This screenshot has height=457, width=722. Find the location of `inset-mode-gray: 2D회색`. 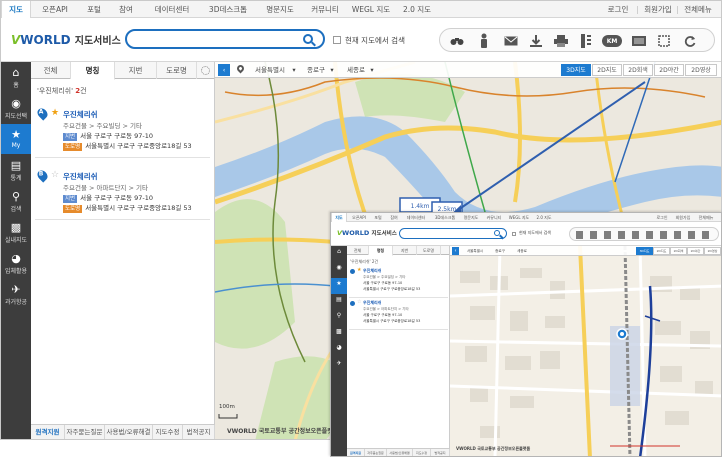

inset-mode-gray: 2D회색 is located at coordinates (678, 251).